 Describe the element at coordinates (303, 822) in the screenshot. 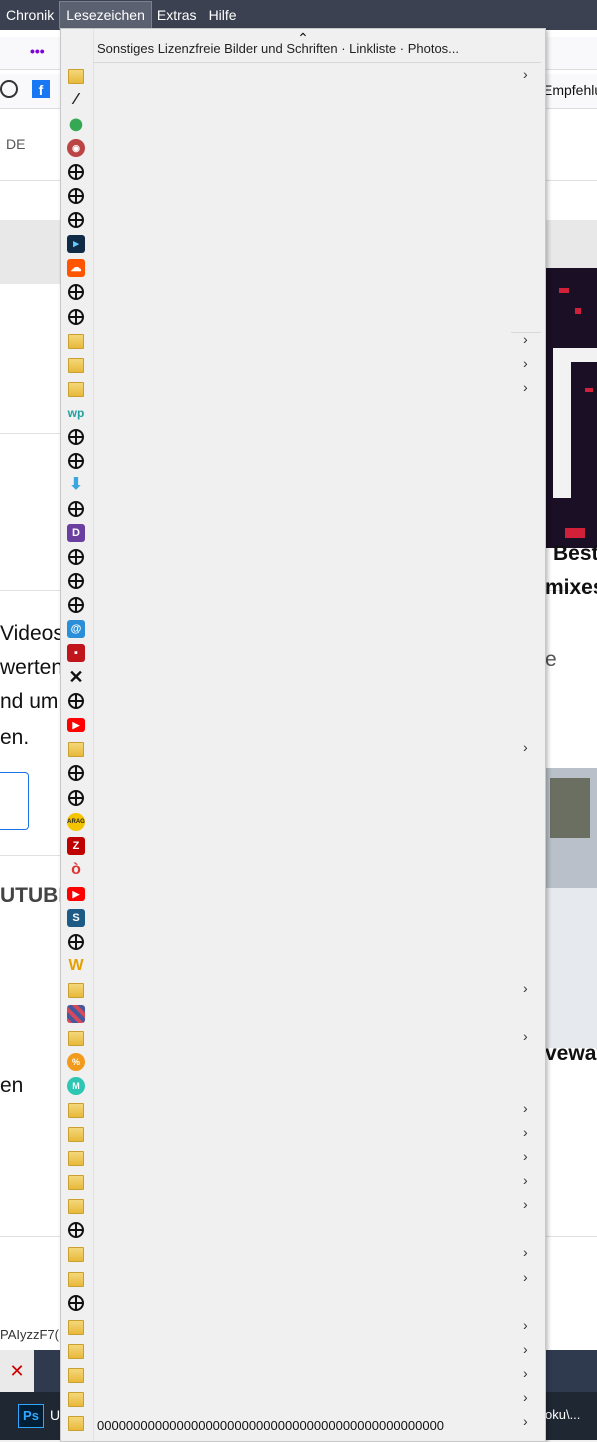

I see `bookmark-item: ARAG` at that location.